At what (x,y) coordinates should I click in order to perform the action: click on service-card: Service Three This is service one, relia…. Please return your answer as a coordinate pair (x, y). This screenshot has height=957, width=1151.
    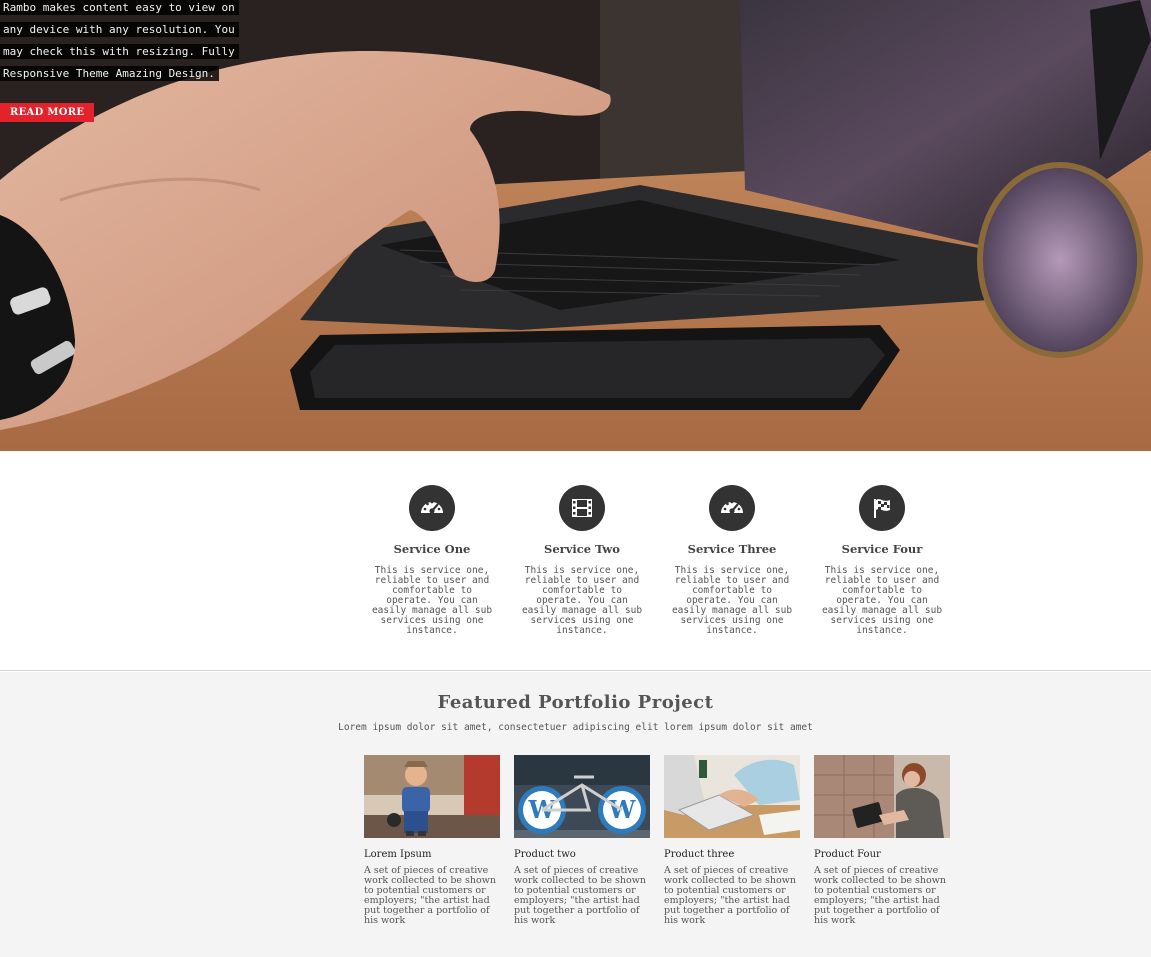
    Looking at the image, I should click on (732, 560).